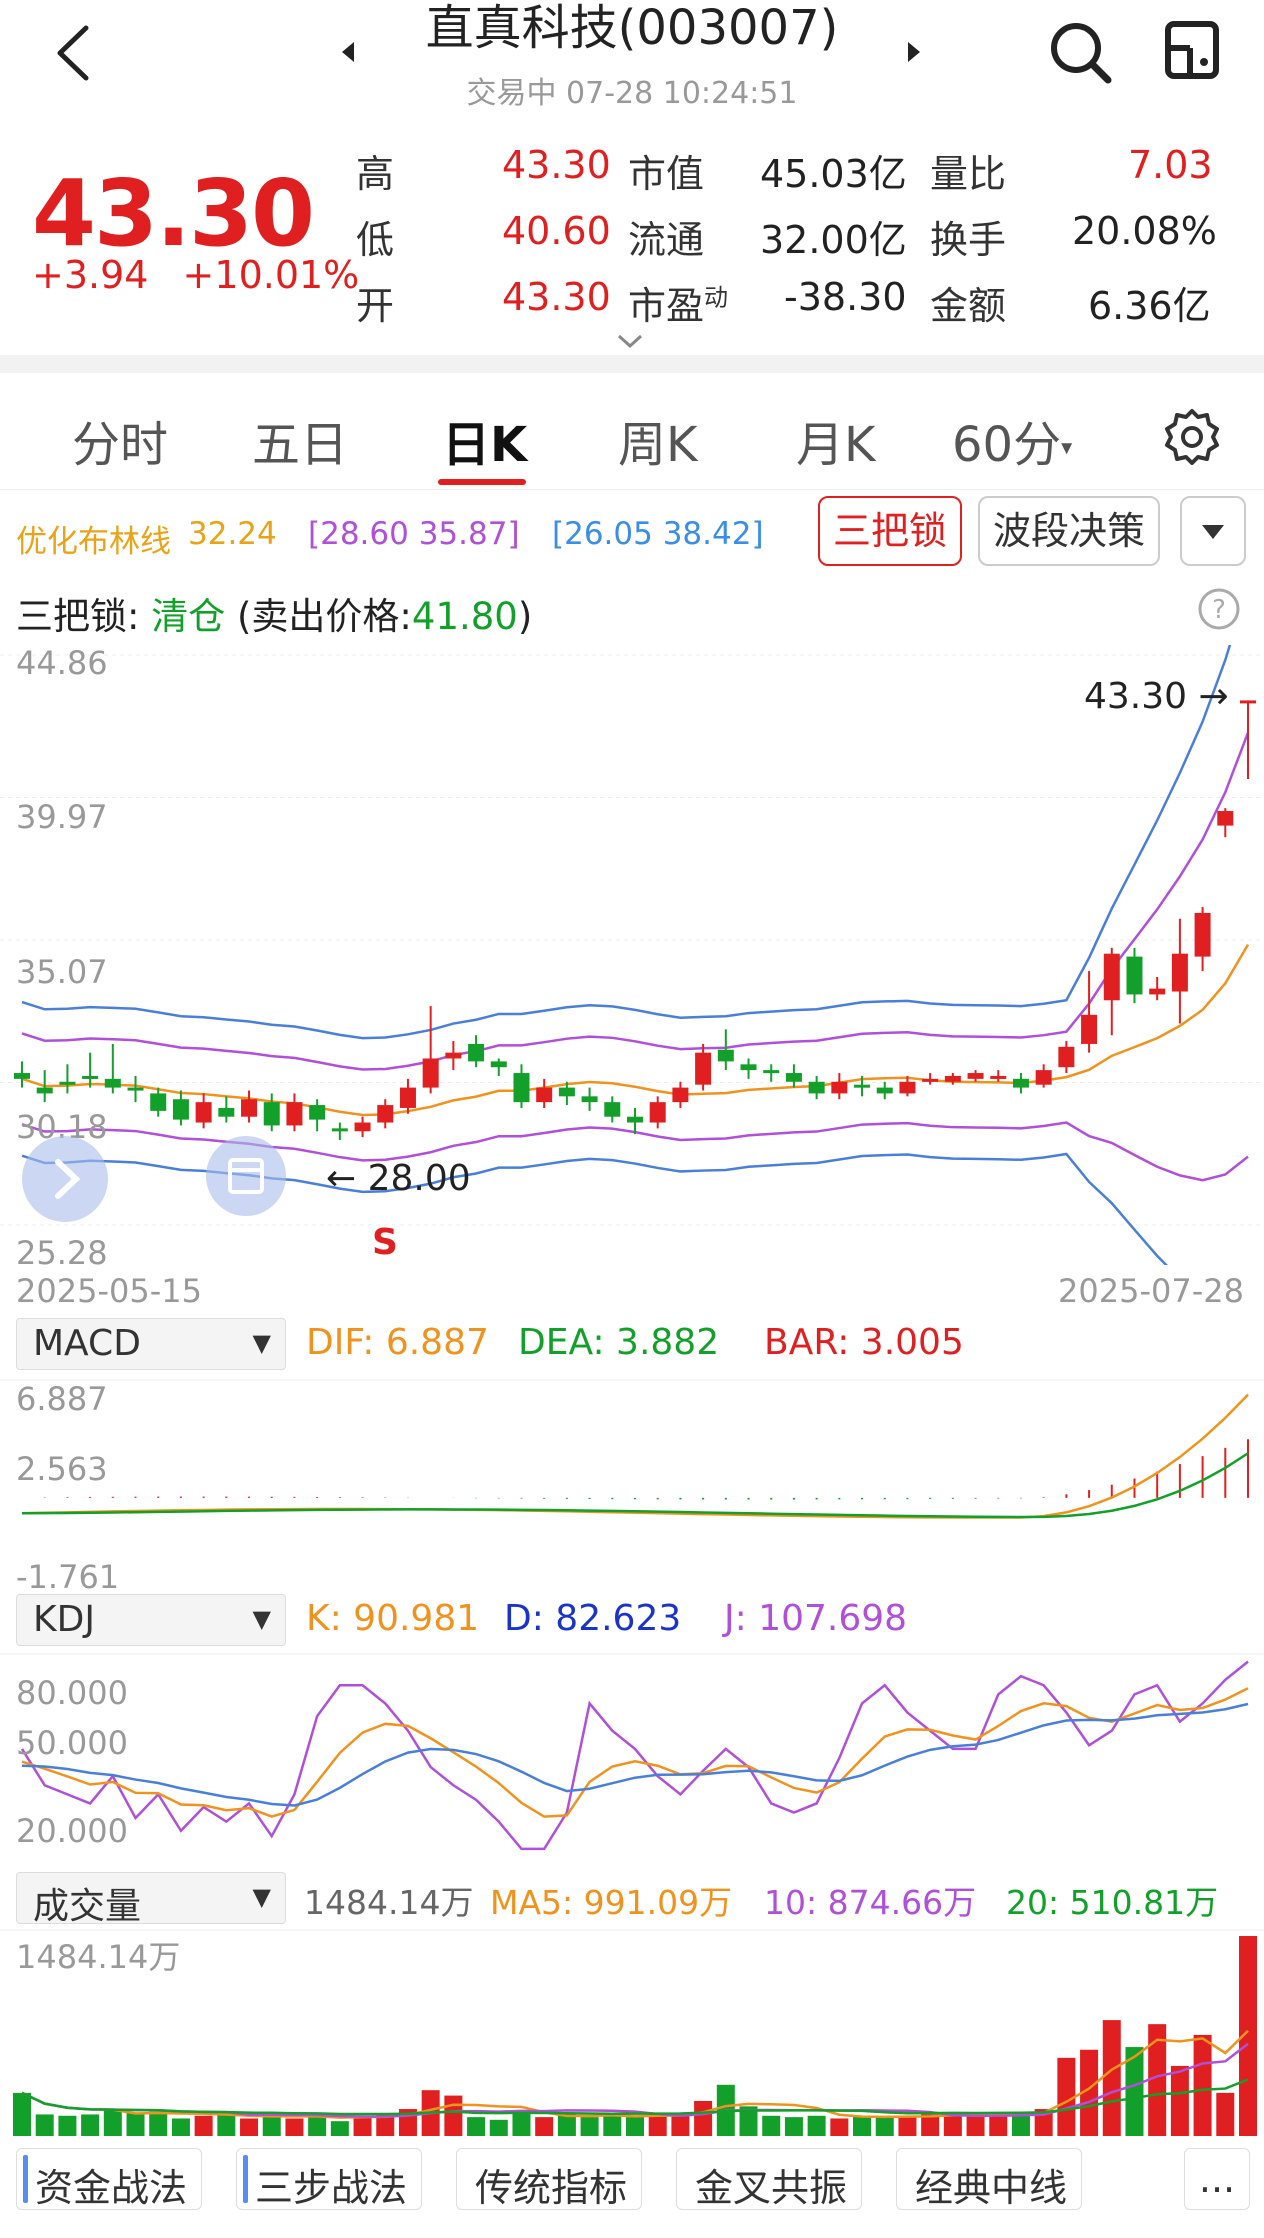 The image size is (1264, 2238). Describe the element at coordinates (151, 1620) in the screenshot. I see `kdj-selector: KDJ ▼` at that location.